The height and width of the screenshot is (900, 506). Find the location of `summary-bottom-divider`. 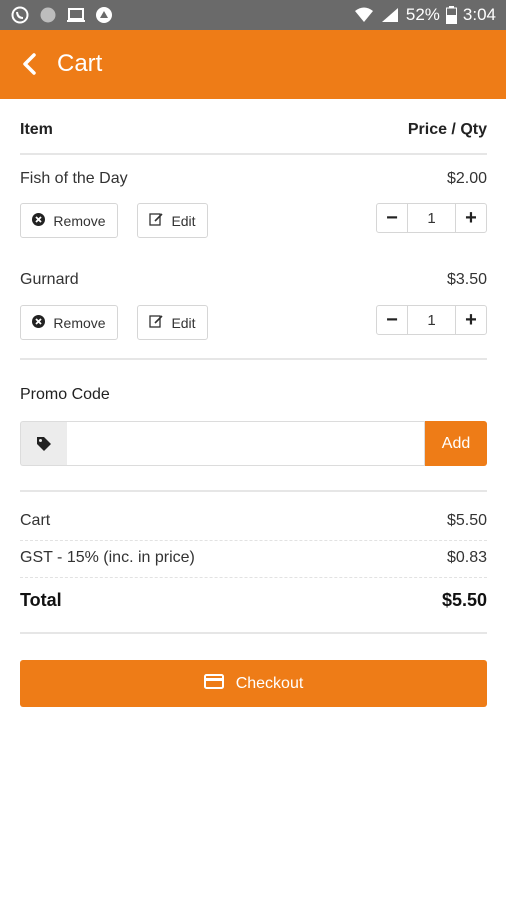

summary-bottom-divider is located at coordinates (253, 633).